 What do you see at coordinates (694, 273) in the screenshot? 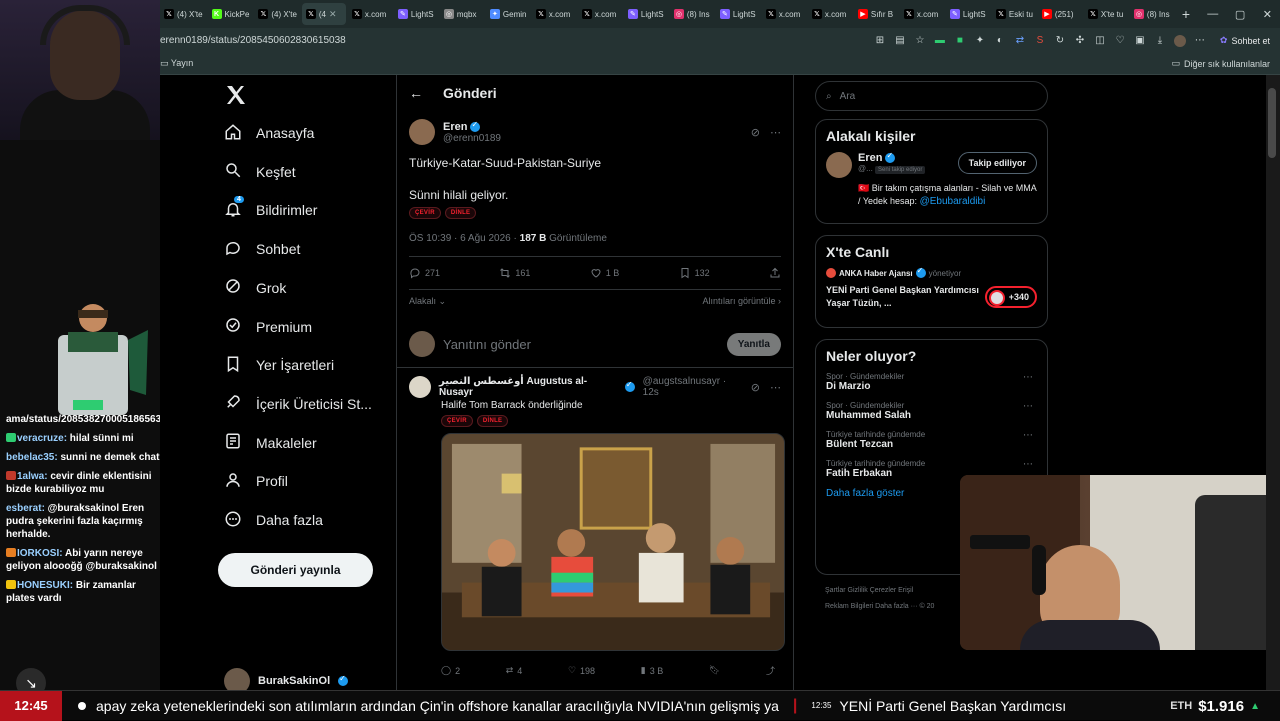
I see `bookmark-action: 132` at bounding box center [694, 273].